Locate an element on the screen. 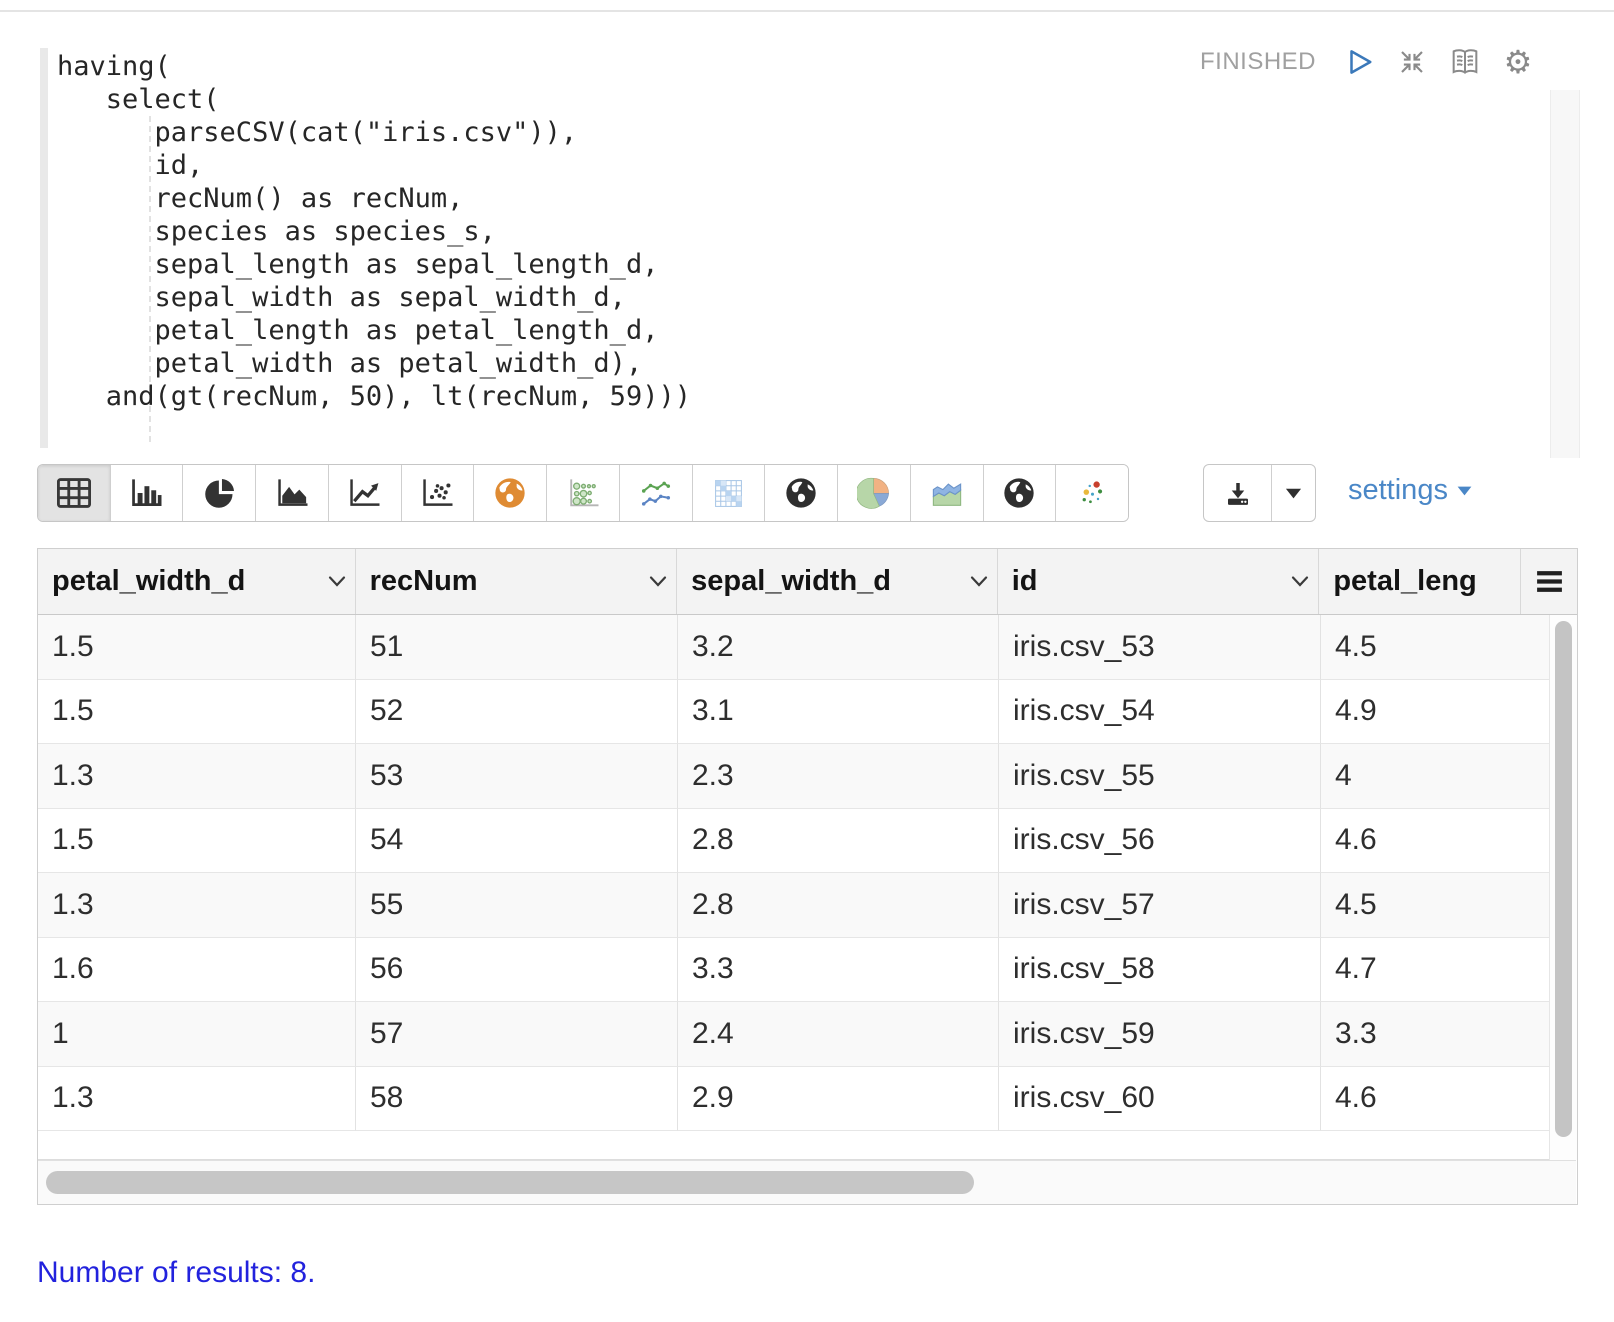 The image size is (1614, 1322). cell: iris.csv_54 is located at coordinates (1160, 711).